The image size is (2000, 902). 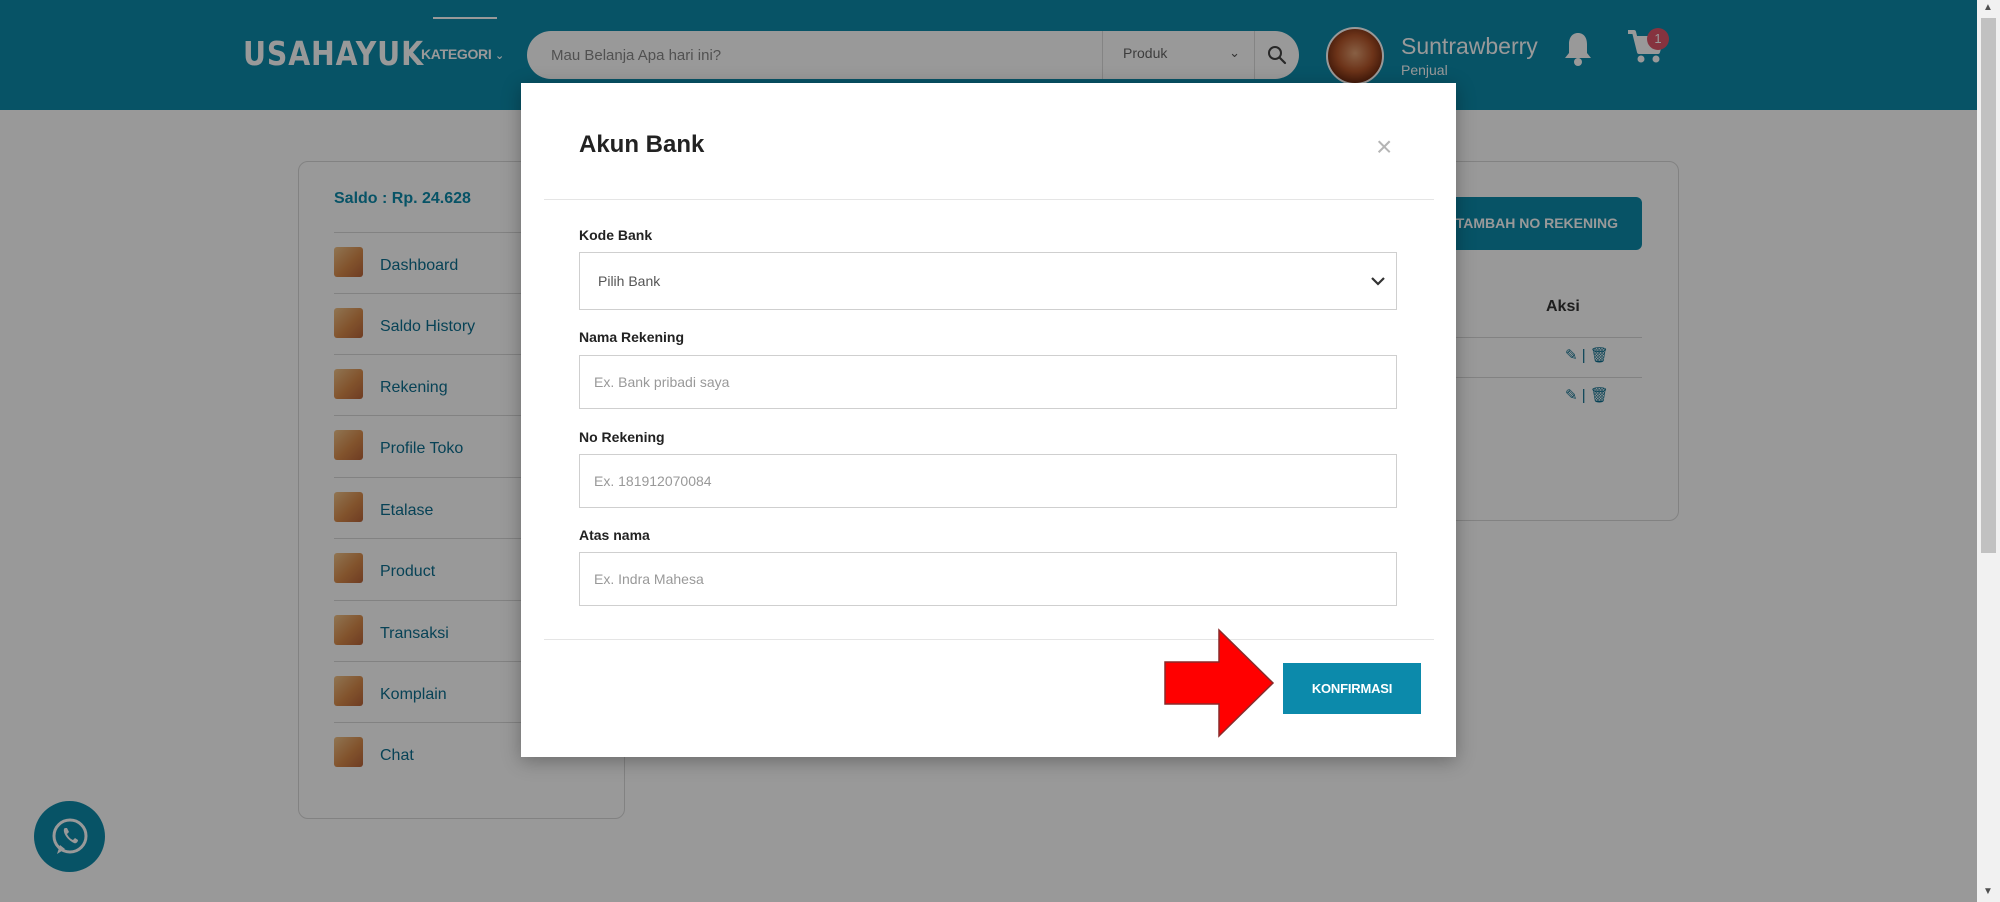 What do you see at coordinates (988, 281) in the screenshot?
I see `kode-bank-select: Pilih Bank` at bounding box center [988, 281].